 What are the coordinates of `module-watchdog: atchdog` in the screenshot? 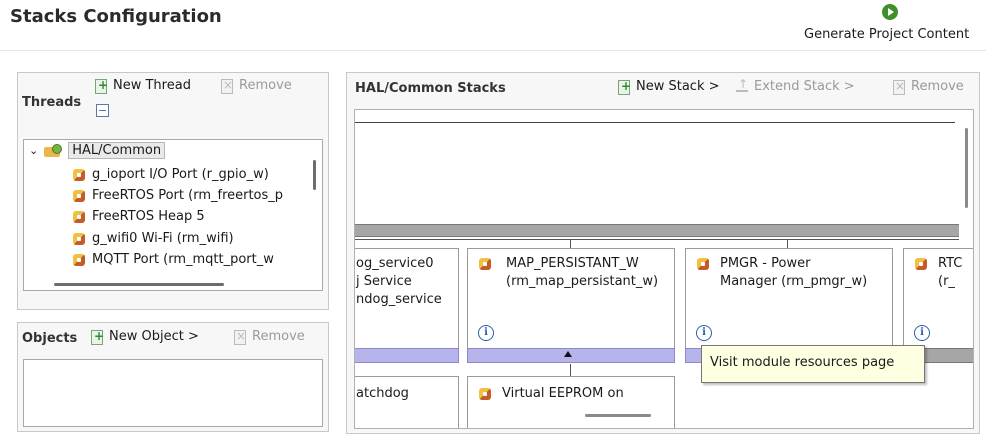 It's located at (407, 402).